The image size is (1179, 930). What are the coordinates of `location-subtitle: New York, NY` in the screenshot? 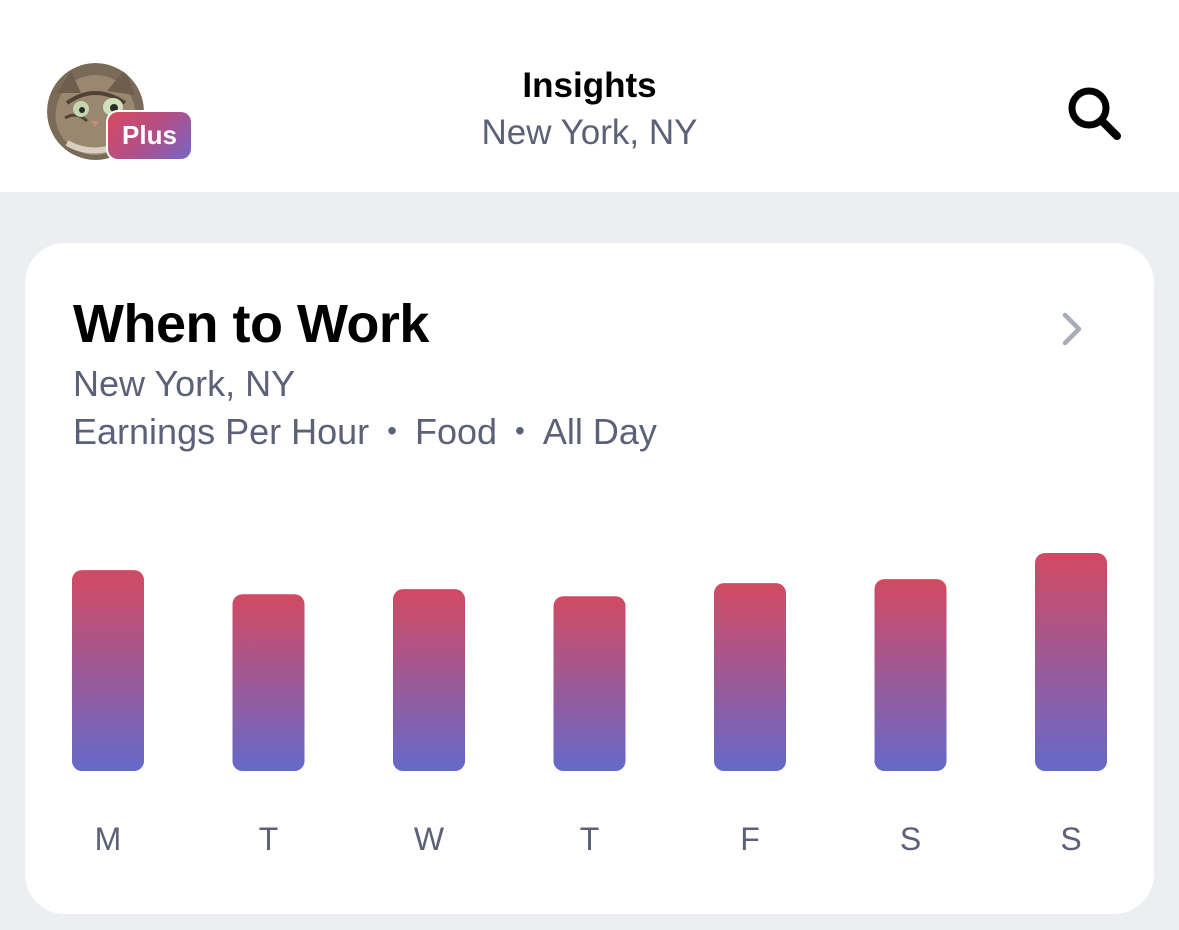 It's located at (589, 132).